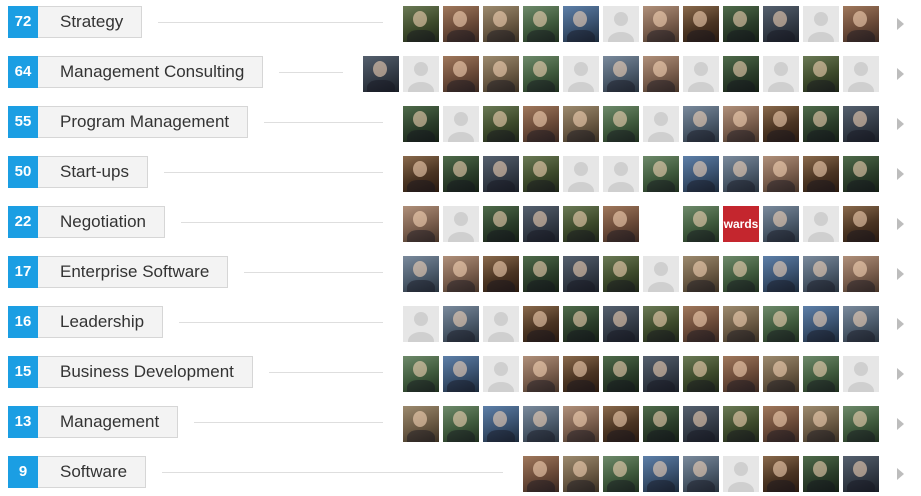  I want to click on skill-row: 55 Program Management, so click(460, 126).